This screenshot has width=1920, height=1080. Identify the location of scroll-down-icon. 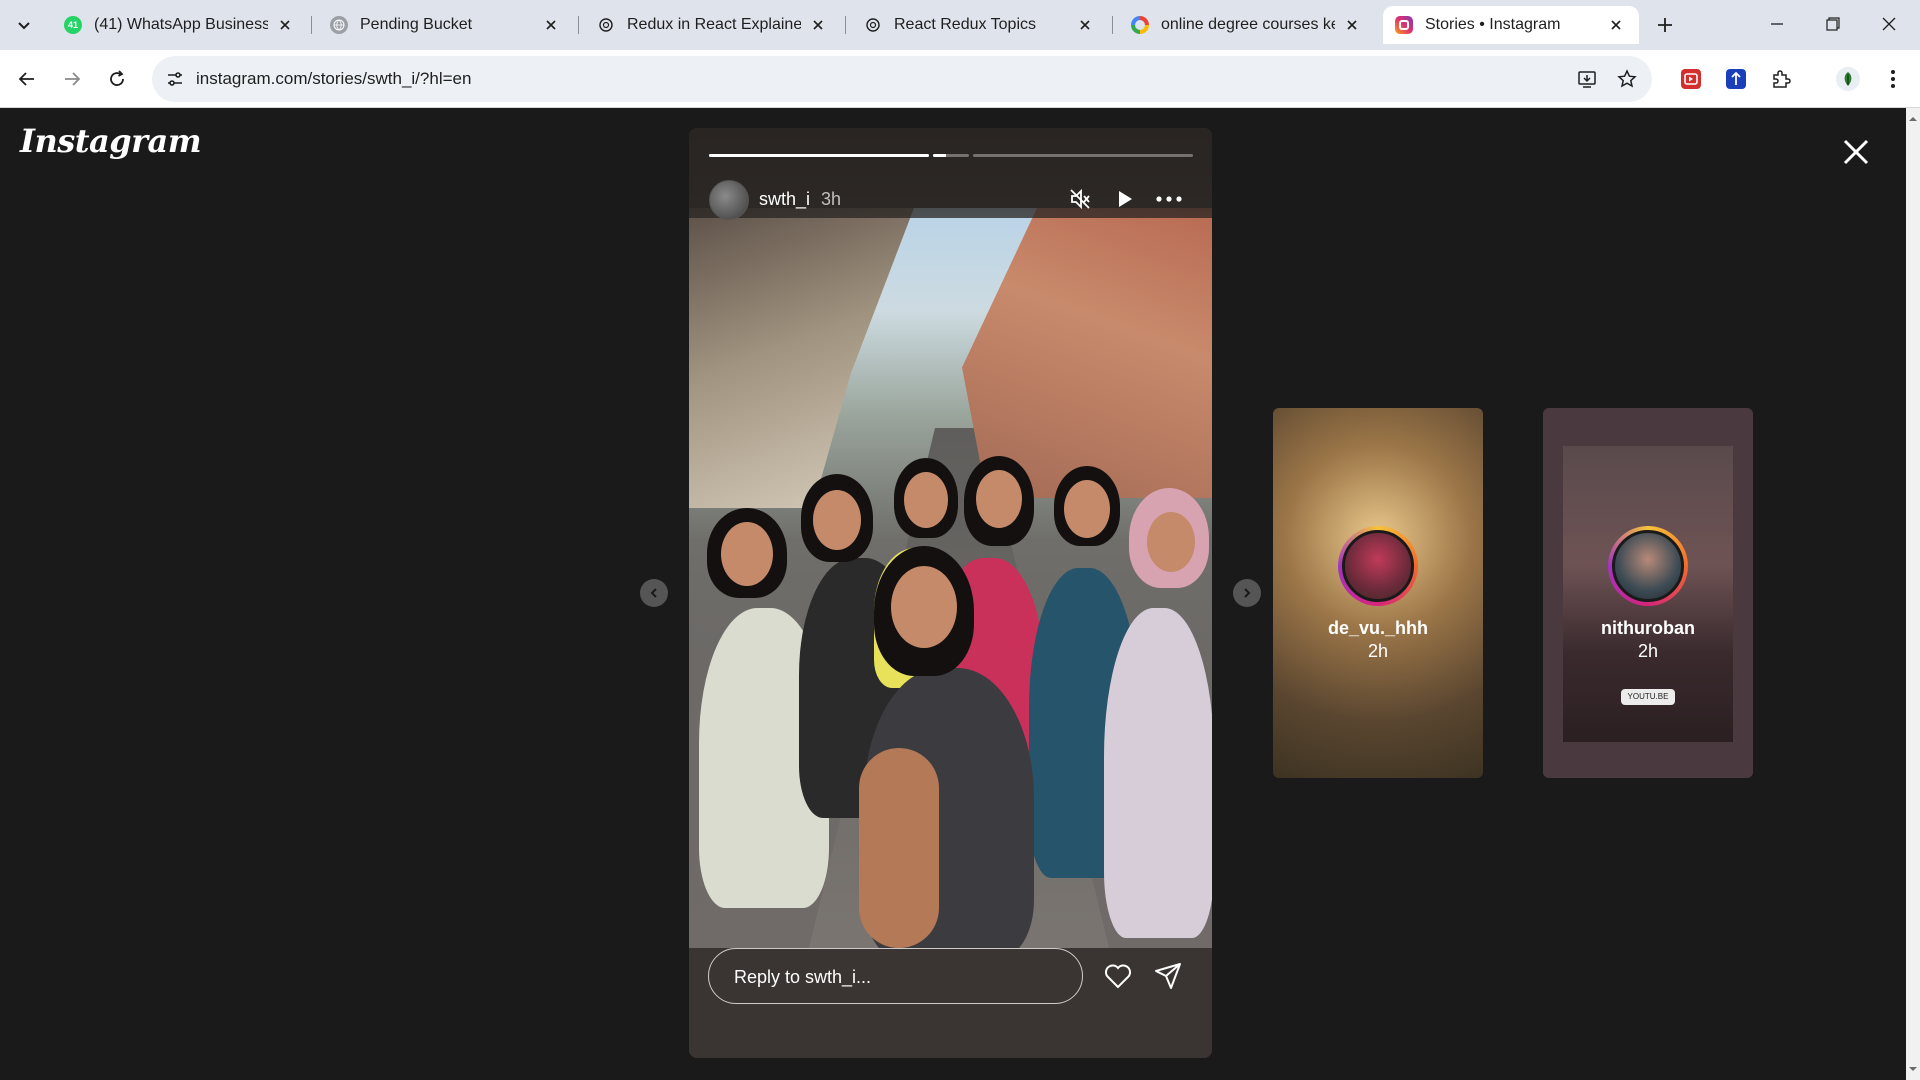
(1913, 1069).